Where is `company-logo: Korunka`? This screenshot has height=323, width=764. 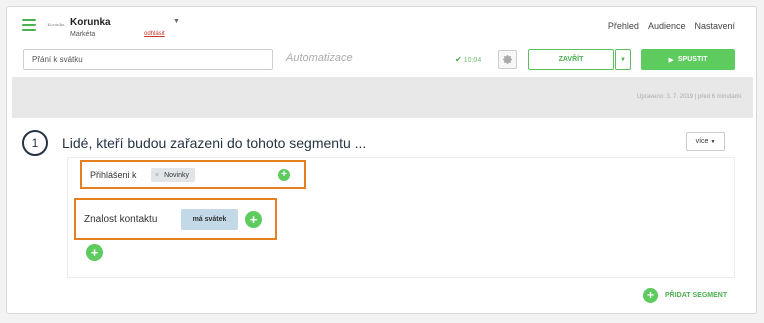 company-logo: Korunka is located at coordinates (56, 24).